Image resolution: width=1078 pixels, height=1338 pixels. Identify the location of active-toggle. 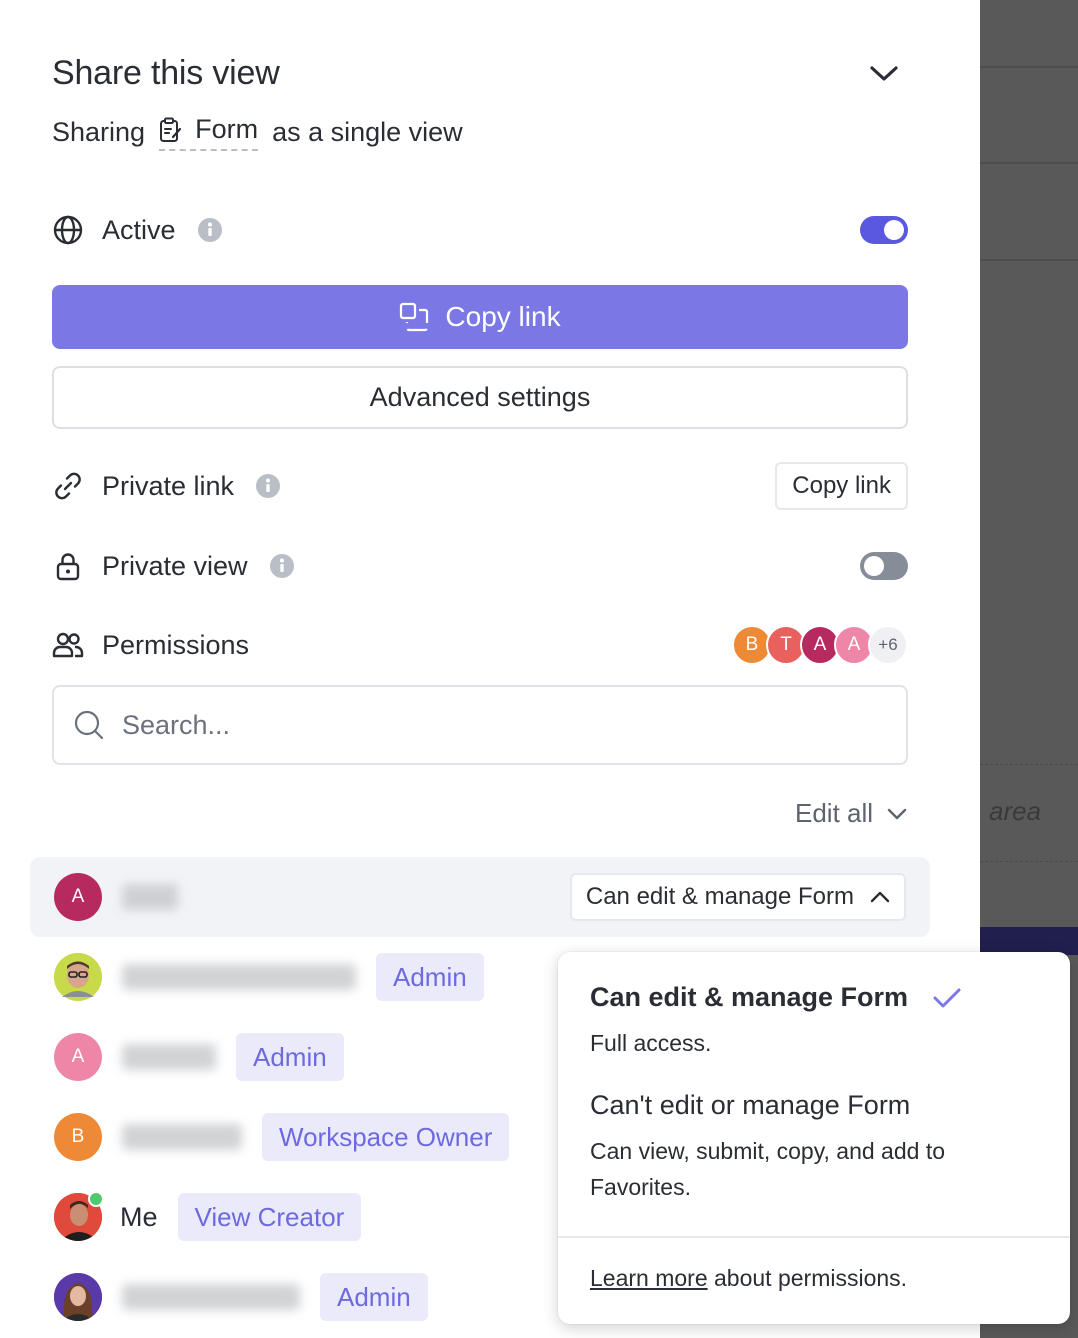
(884, 230).